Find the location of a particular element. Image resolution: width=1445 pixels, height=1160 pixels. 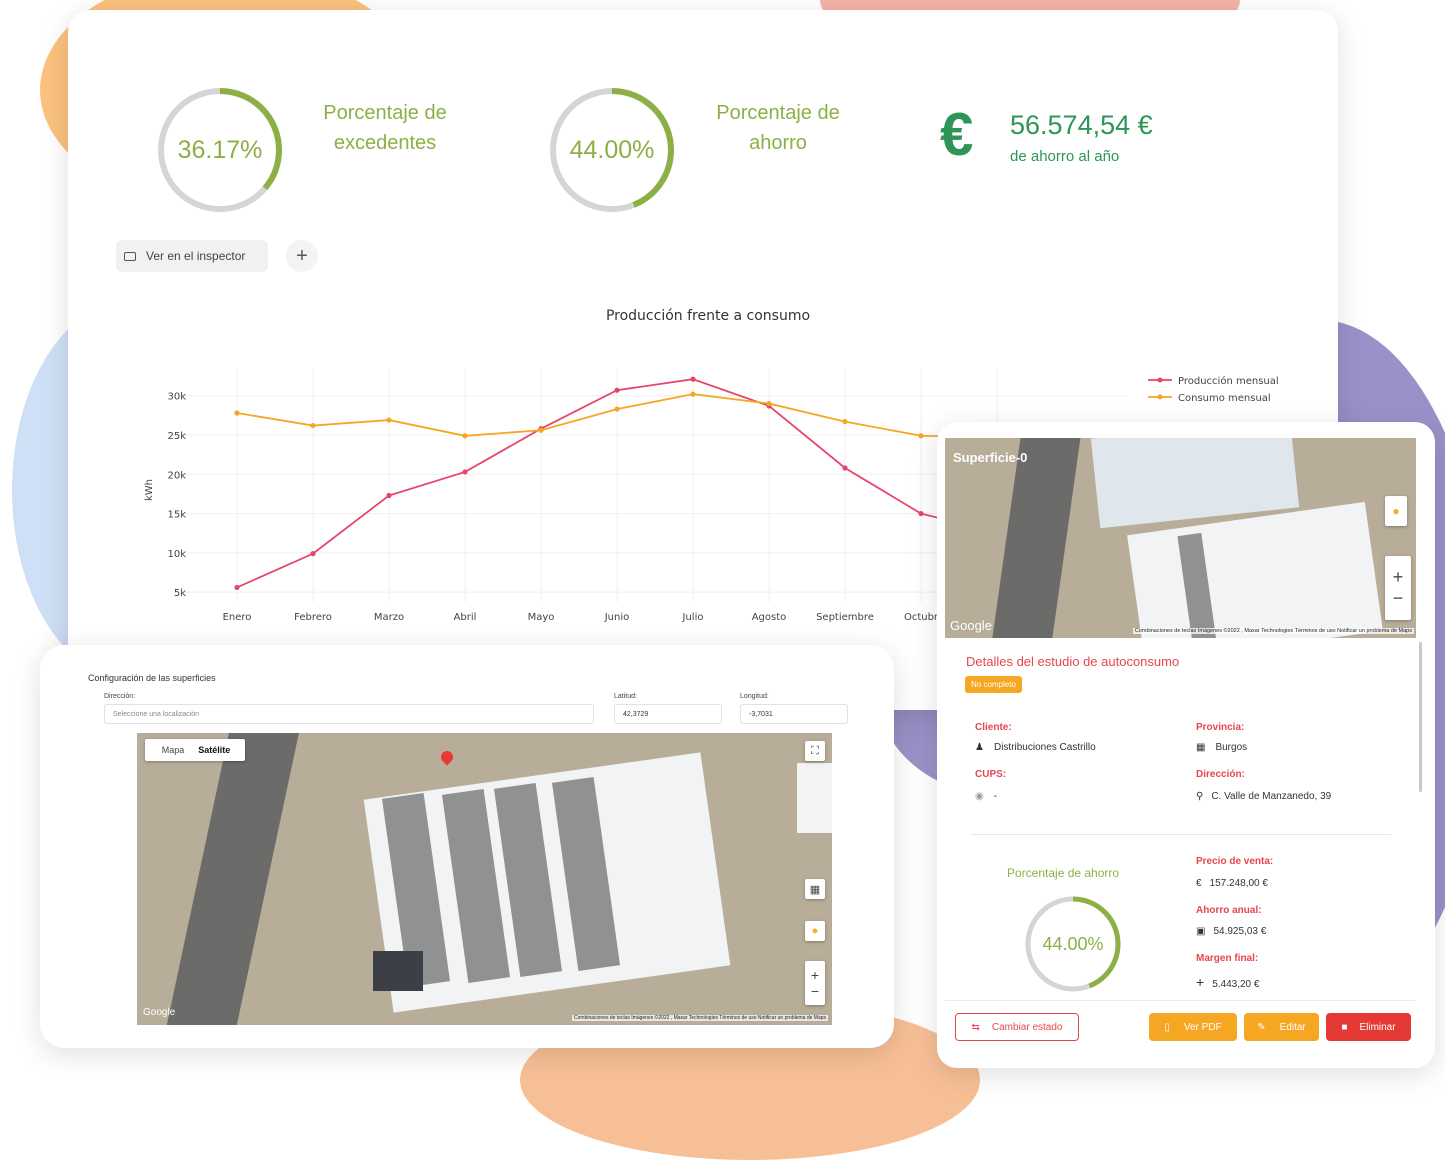

map-building-small is located at coordinates (814, 798).